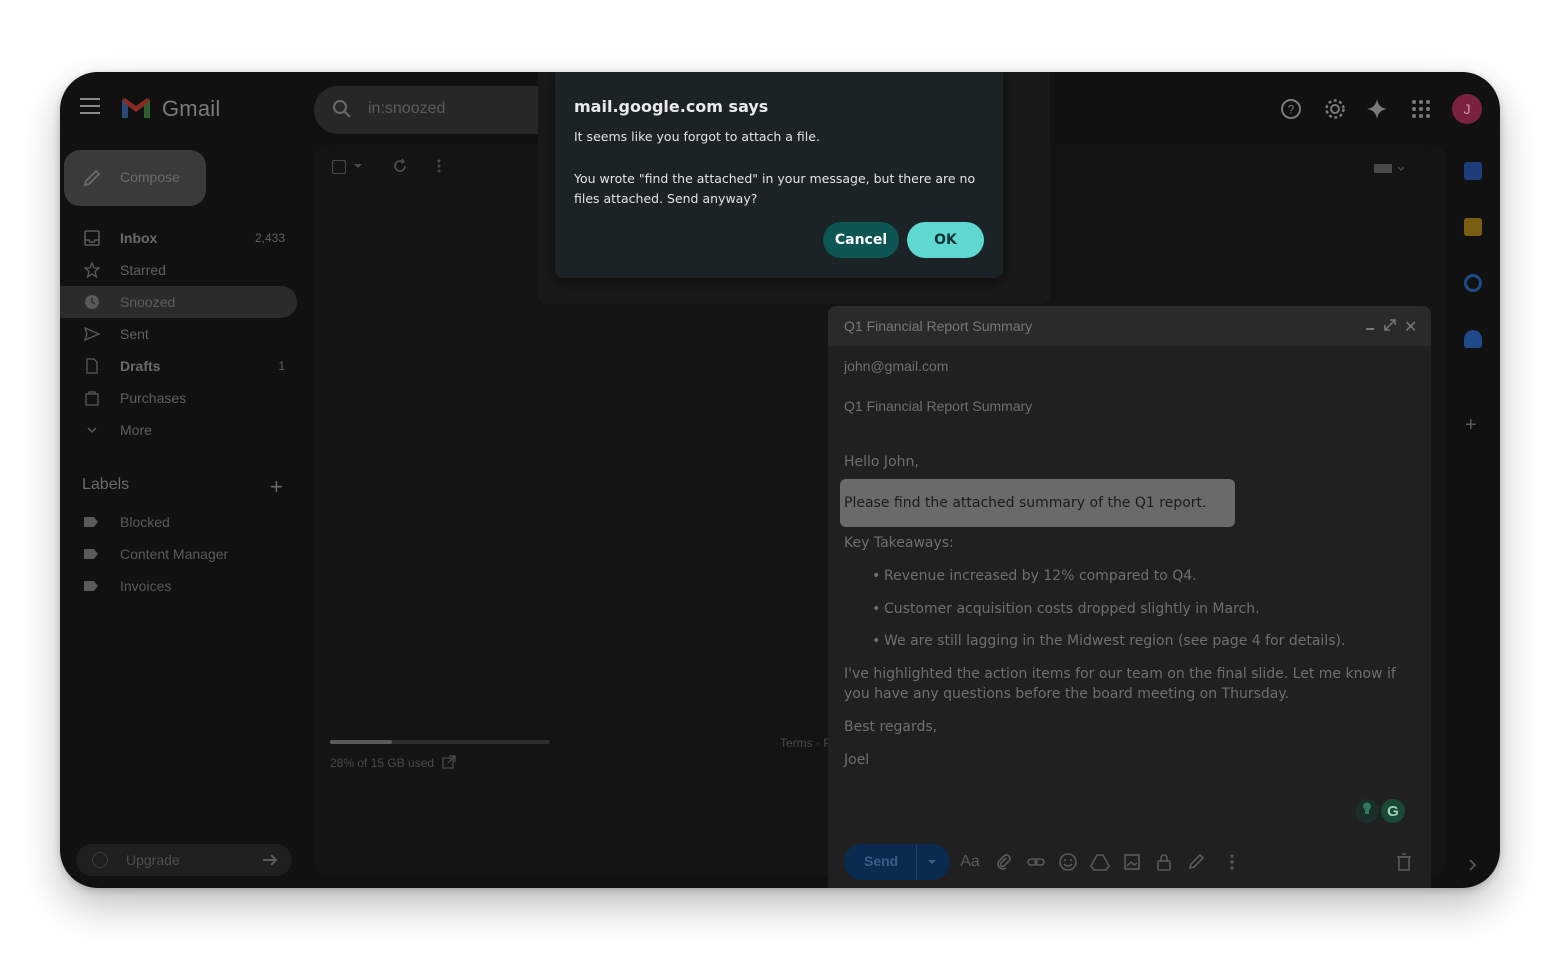 This screenshot has height=968, width=1560. Describe the element at coordinates (92, 178) in the screenshot. I see `pencil-icon` at that location.